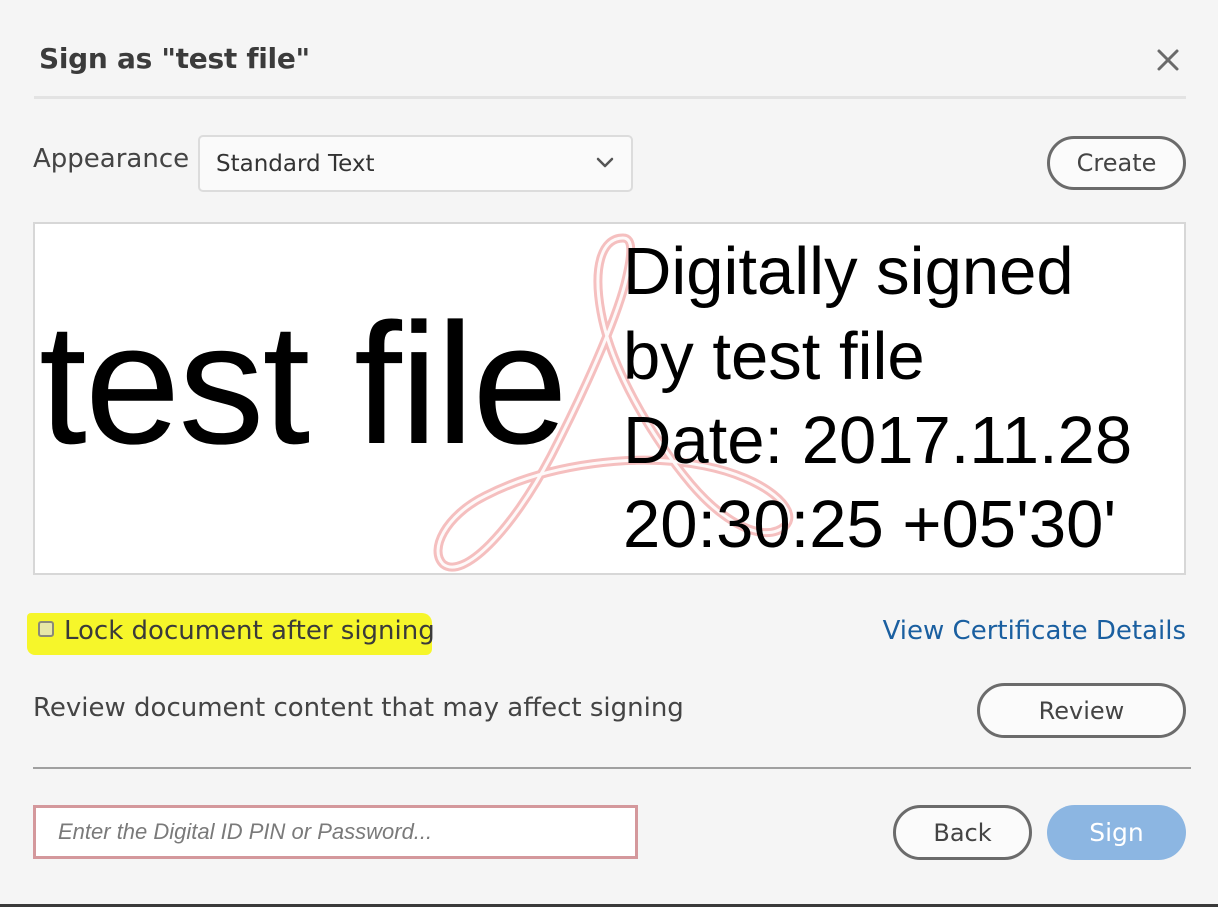 Image resolution: width=1218 pixels, height=907 pixels. I want to click on lock-document-checkbox, so click(46, 629).